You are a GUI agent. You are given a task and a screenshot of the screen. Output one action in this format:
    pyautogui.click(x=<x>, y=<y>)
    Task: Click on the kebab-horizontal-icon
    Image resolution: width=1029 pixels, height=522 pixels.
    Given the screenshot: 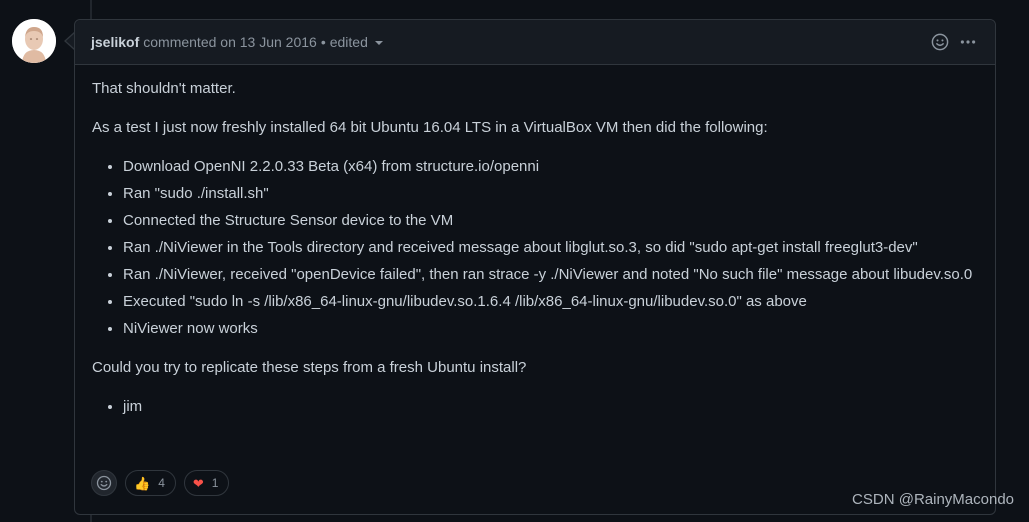 What is the action you would take?
    pyautogui.click(x=968, y=42)
    